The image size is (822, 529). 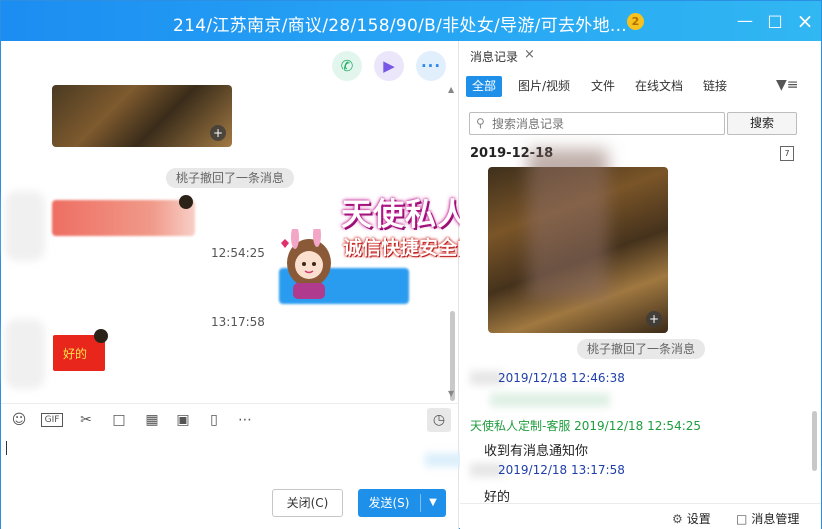 What do you see at coordinates (640, 516) in the screenshot?
I see `history-footer: ⚙ 设置 □ 消息管理` at bounding box center [640, 516].